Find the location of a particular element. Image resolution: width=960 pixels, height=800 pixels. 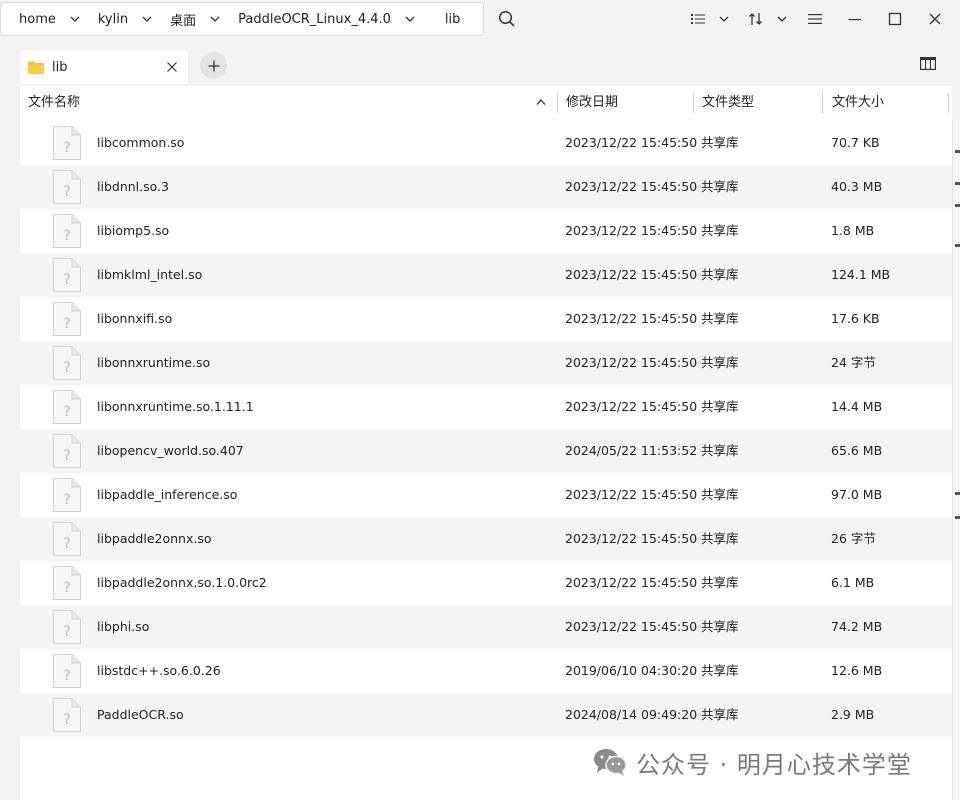

tab-strip: lib is located at coordinates (480, 65).